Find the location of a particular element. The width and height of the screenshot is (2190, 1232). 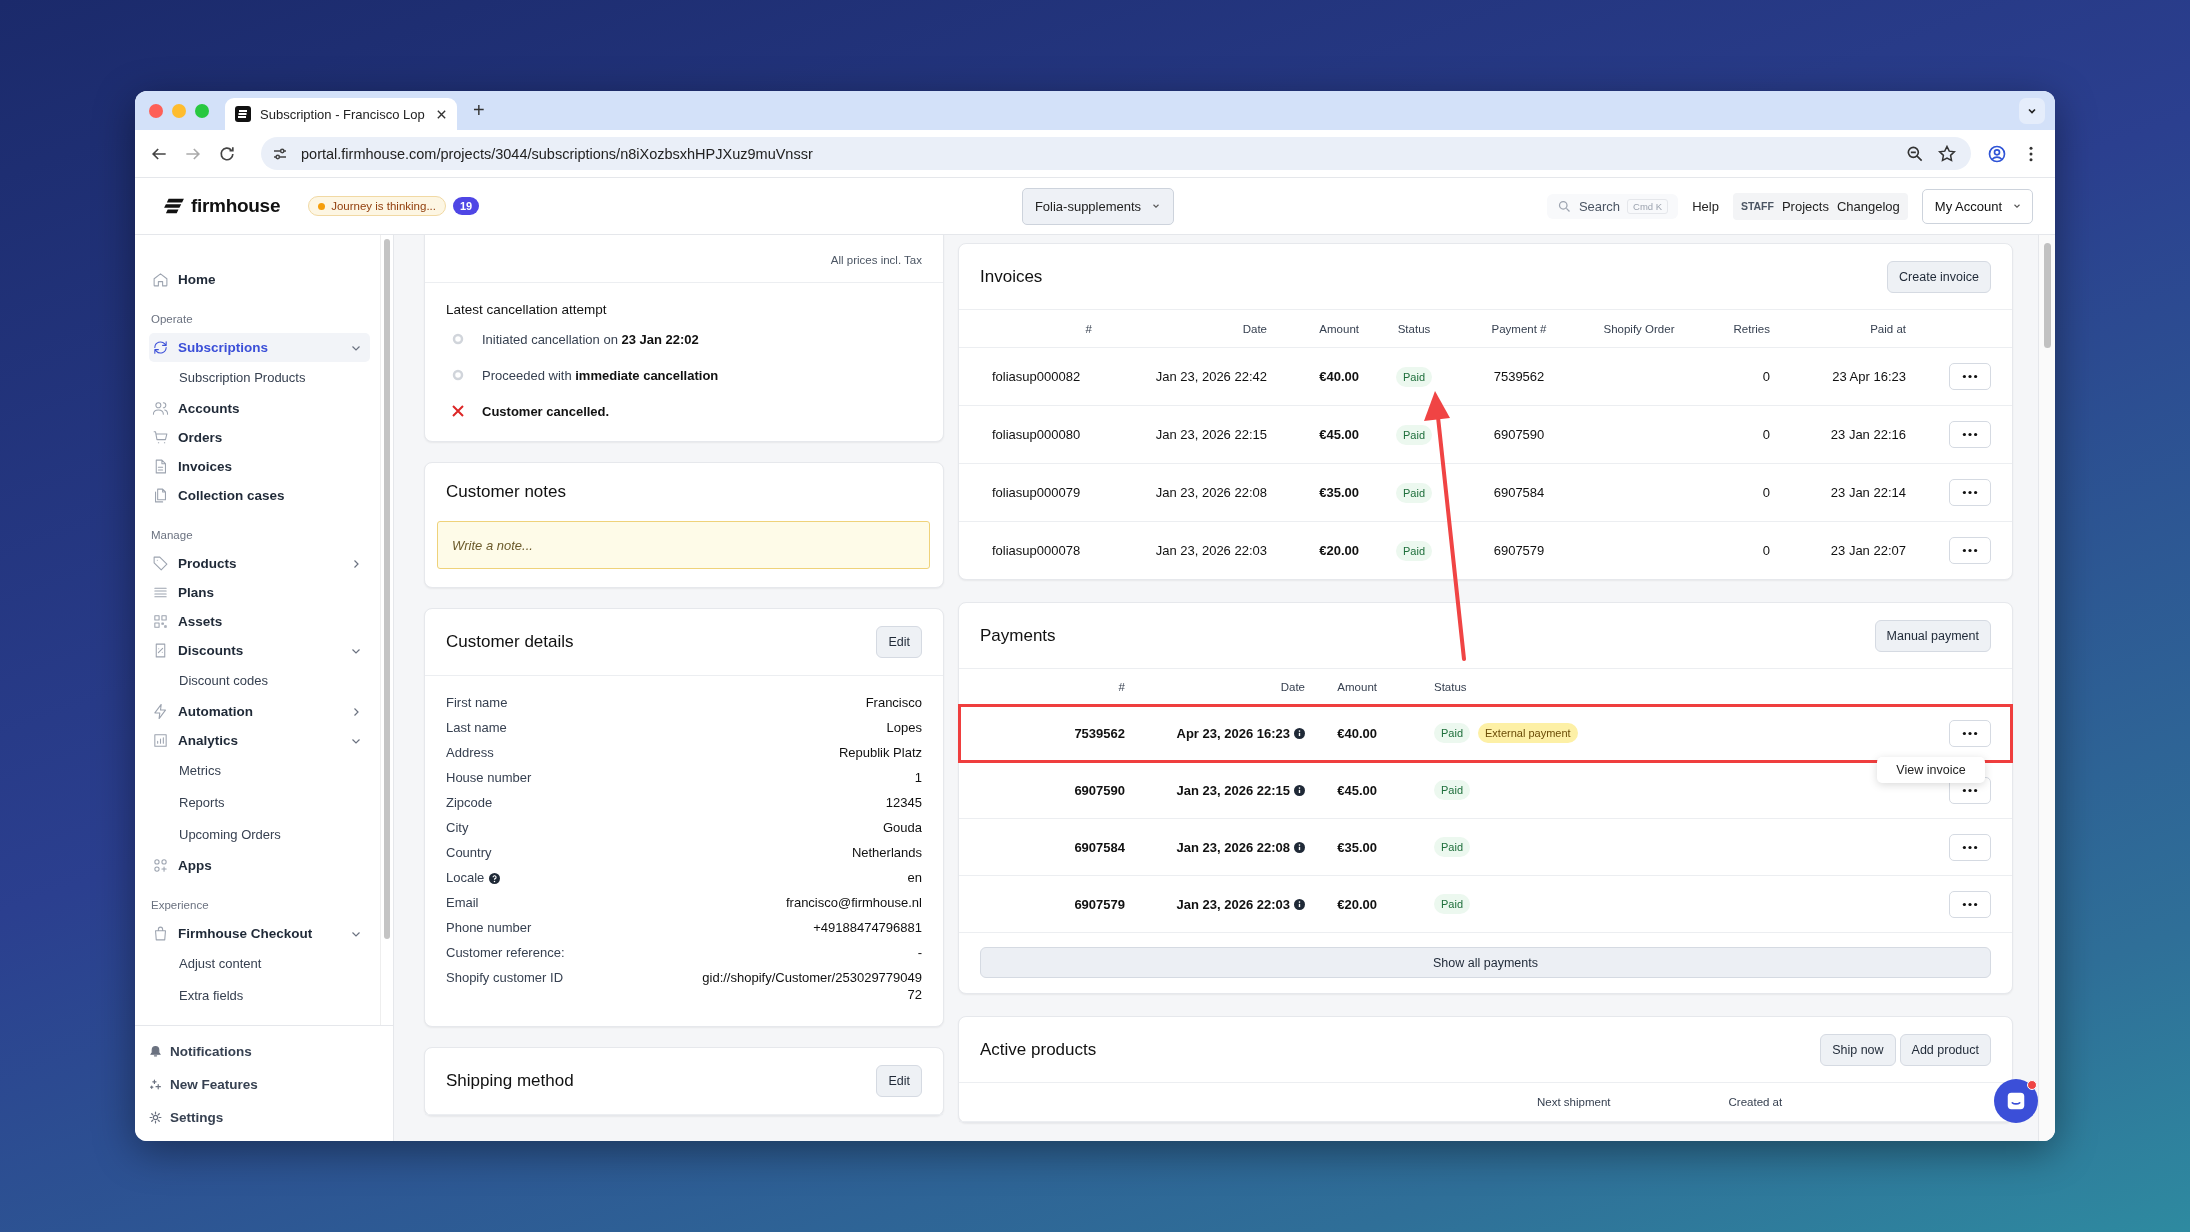

sidebar-item: Products is located at coordinates (259, 563).